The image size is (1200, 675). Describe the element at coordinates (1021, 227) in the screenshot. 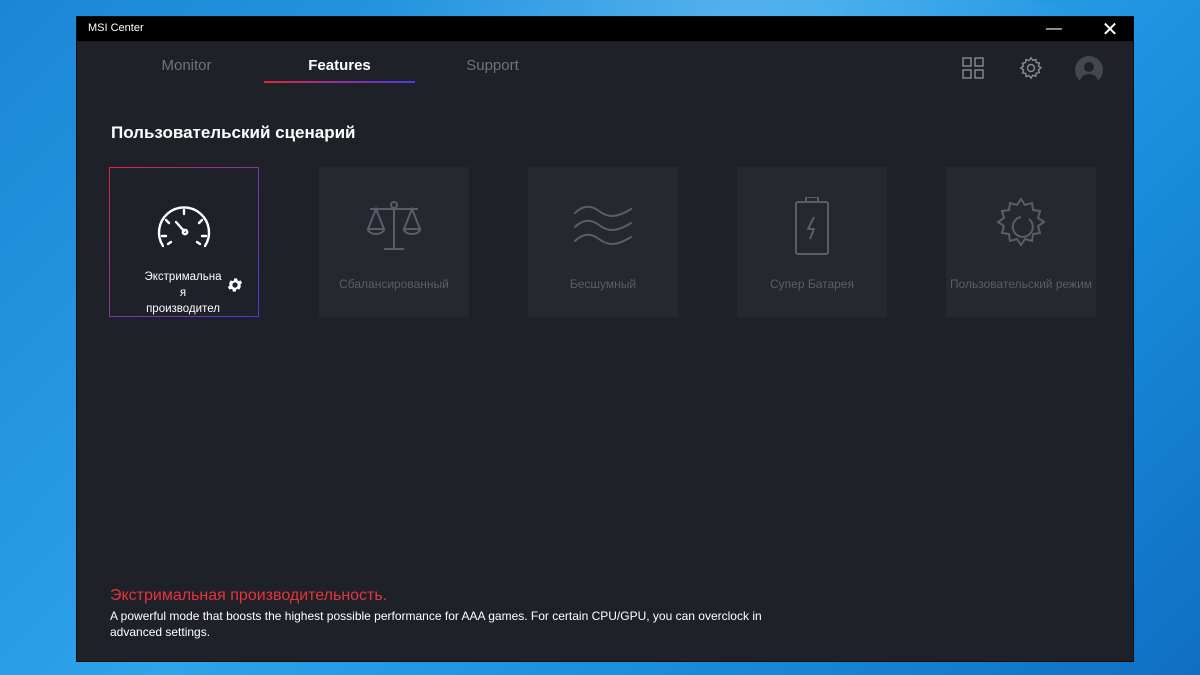

I see `custom-gear-icon` at that location.